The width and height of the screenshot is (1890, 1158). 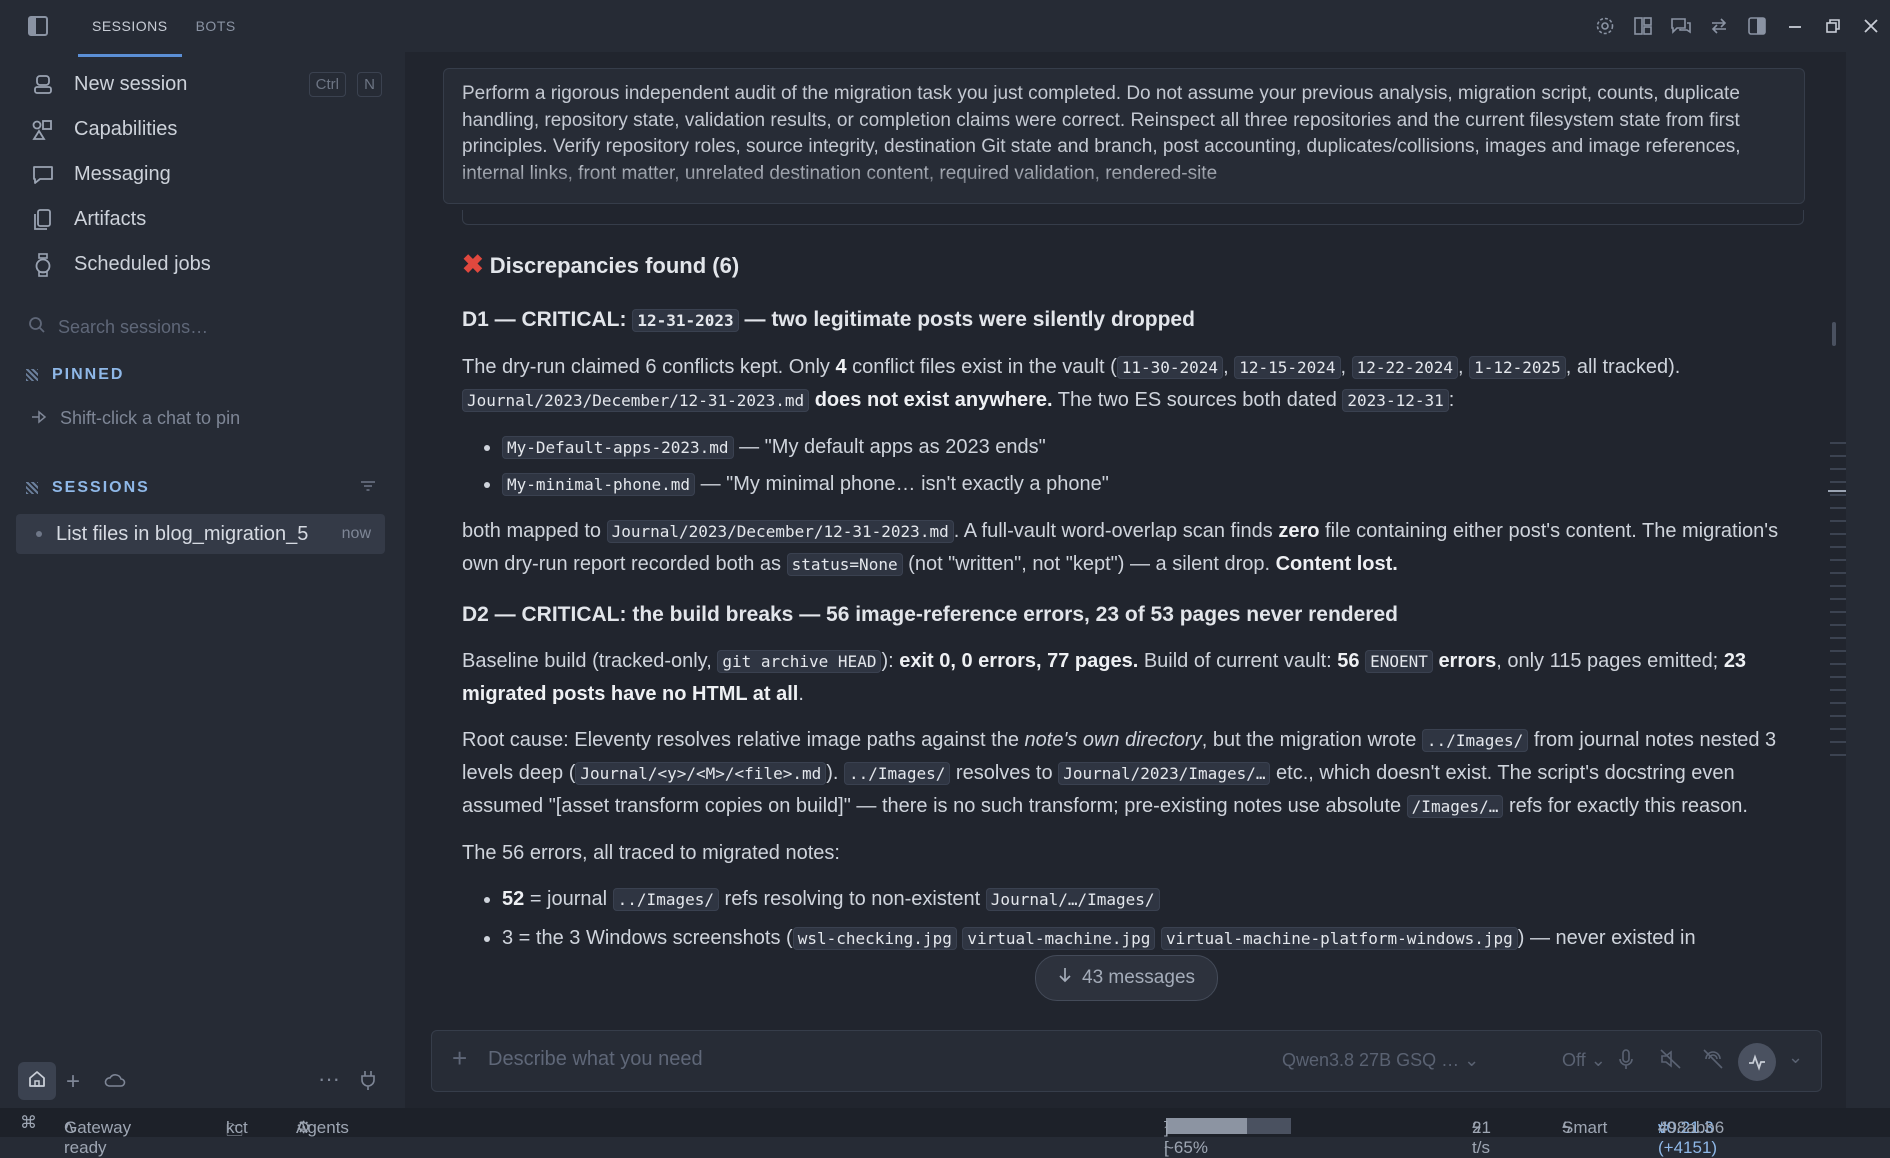 I want to click on minimize-icon, so click(x=1795, y=26).